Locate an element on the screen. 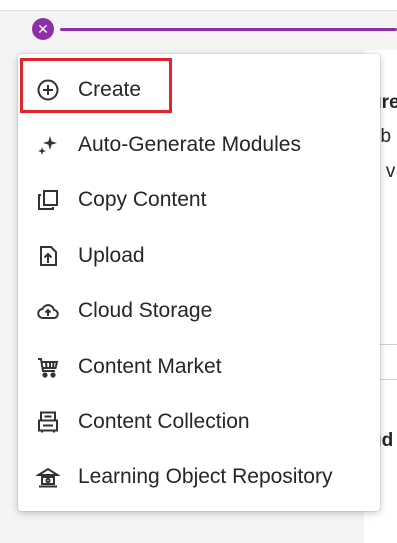 Image resolution: width=397 pixels, height=543 pixels. menu-item-content-collection: Content Collection is located at coordinates (199, 421).